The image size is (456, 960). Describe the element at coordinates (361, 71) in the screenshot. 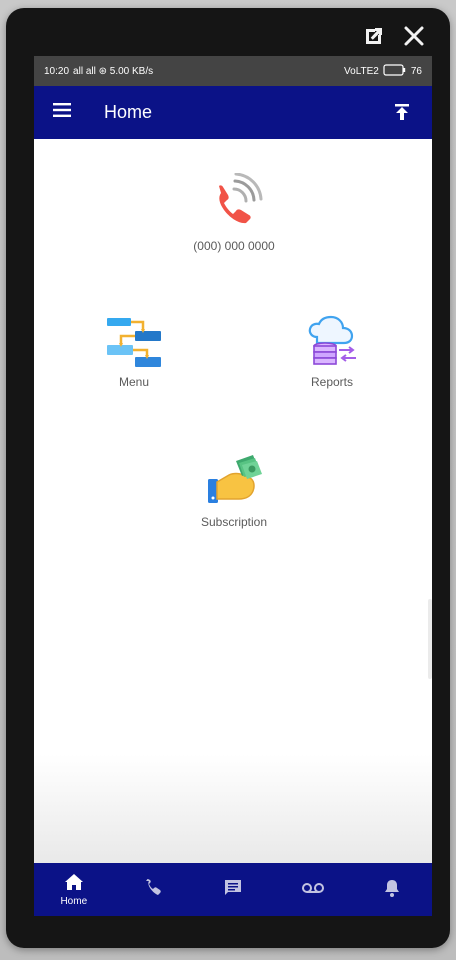

I see `status-right-indicators: VoLTE2` at that location.